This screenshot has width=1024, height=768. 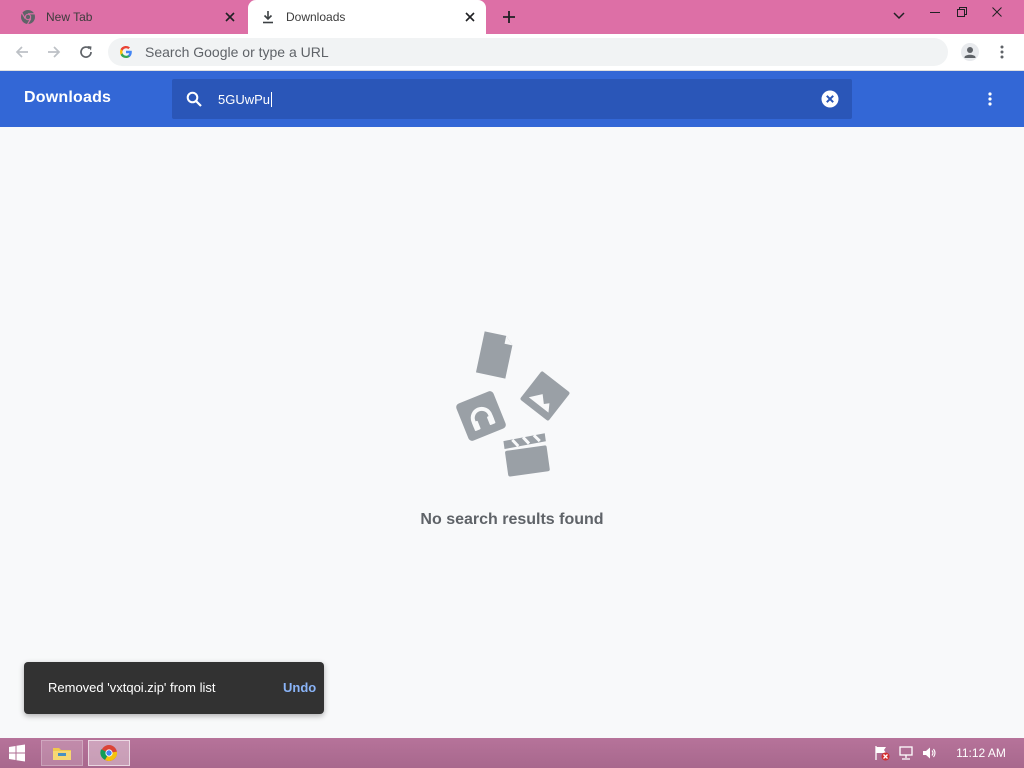 I want to click on folder-icon, so click(x=62, y=754).